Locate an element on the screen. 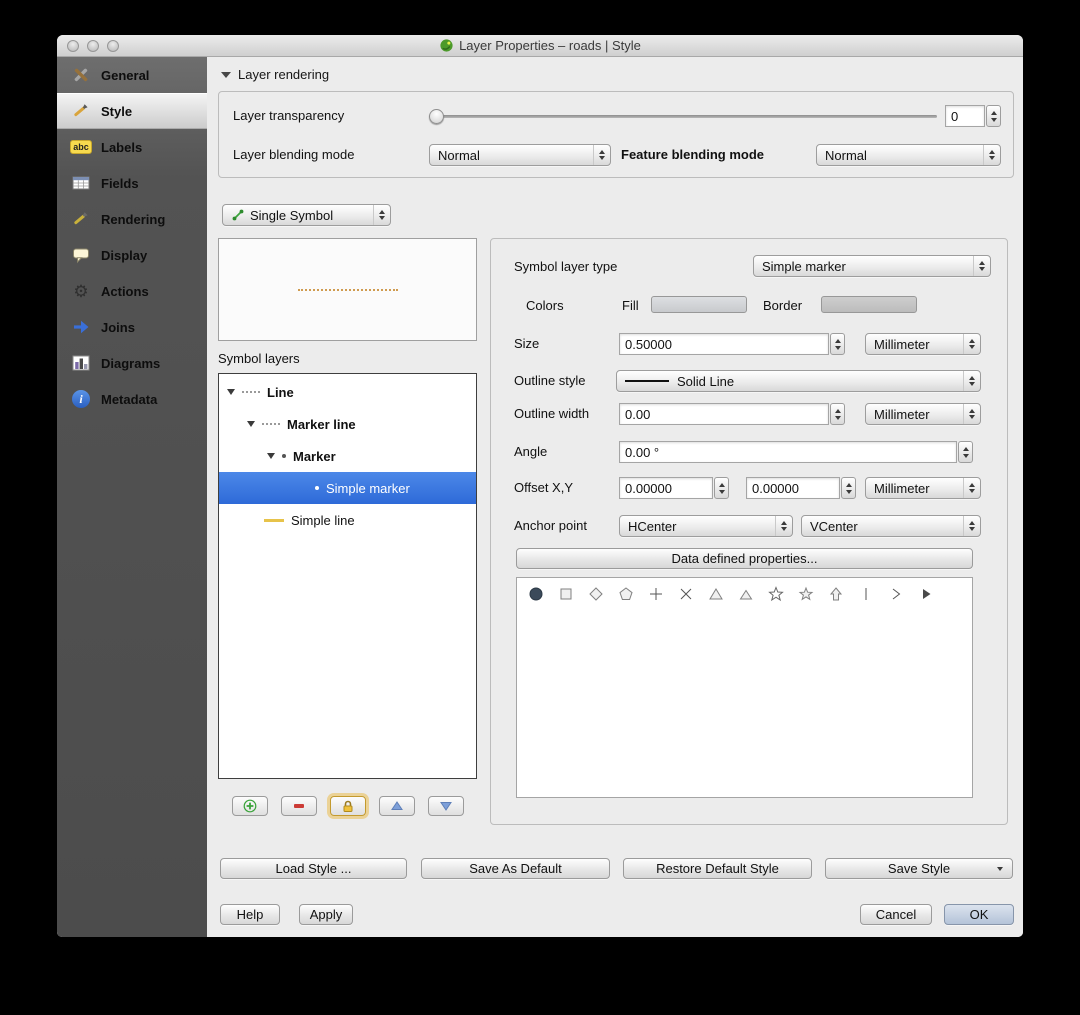 The height and width of the screenshot is (1015, 1080). save-style-label: Save Style is located at coordinates (919, 868).